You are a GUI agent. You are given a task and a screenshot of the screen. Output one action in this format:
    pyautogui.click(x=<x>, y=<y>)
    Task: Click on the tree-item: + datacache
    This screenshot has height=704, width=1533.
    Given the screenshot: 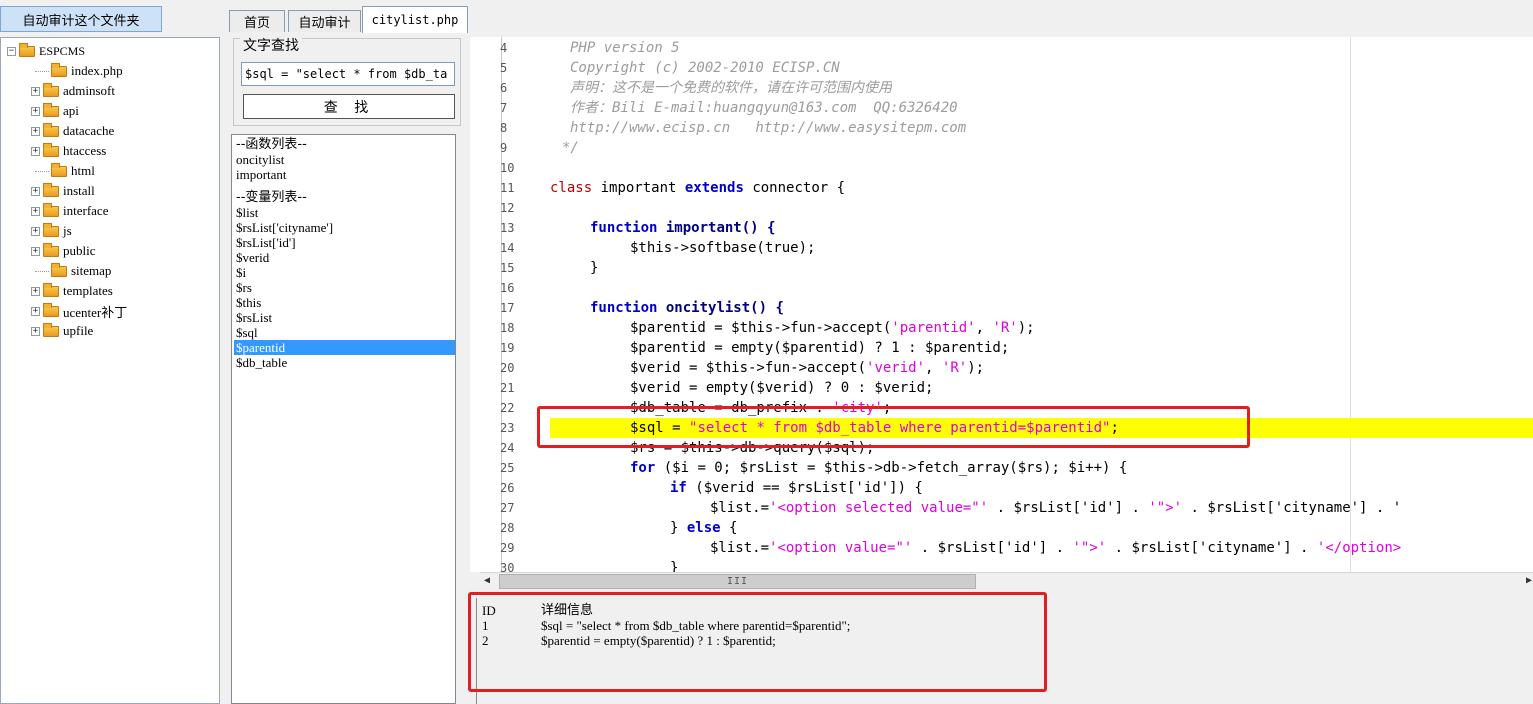 What is the action you would take?
    pyautogui.click(x=72, y=131)
    